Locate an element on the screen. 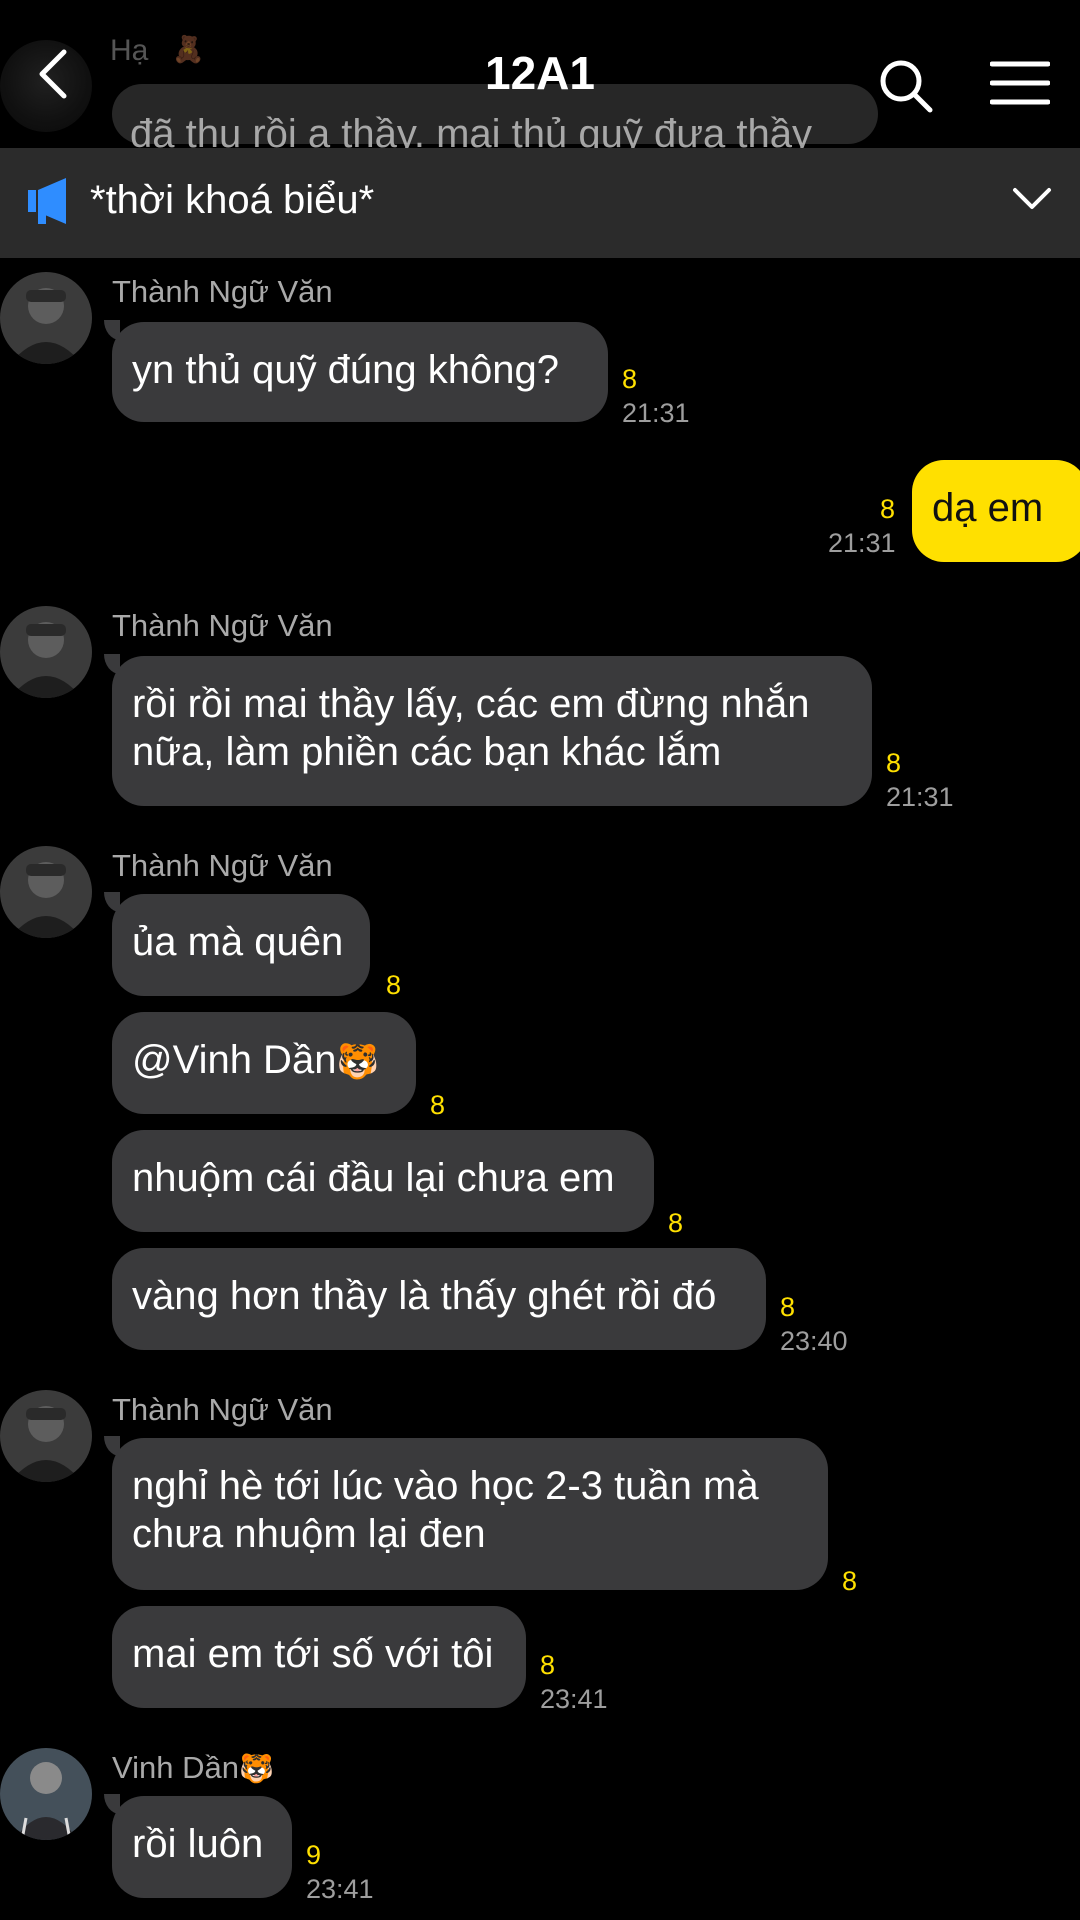 The height and width of the screenshot is (1920, 1080). message-line: chưa nhuộm lại đen is located at coordinates (309, 1534).